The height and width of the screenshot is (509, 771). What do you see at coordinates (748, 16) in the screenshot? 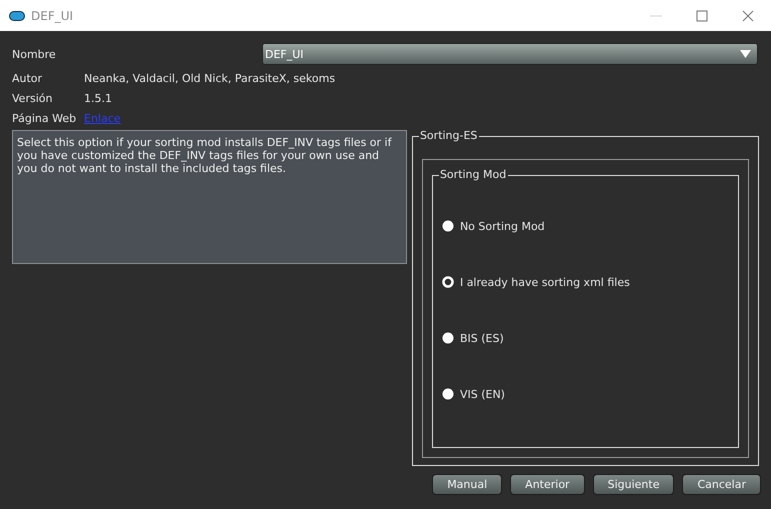
I see `close-icon` at bounding box center [748, 16].